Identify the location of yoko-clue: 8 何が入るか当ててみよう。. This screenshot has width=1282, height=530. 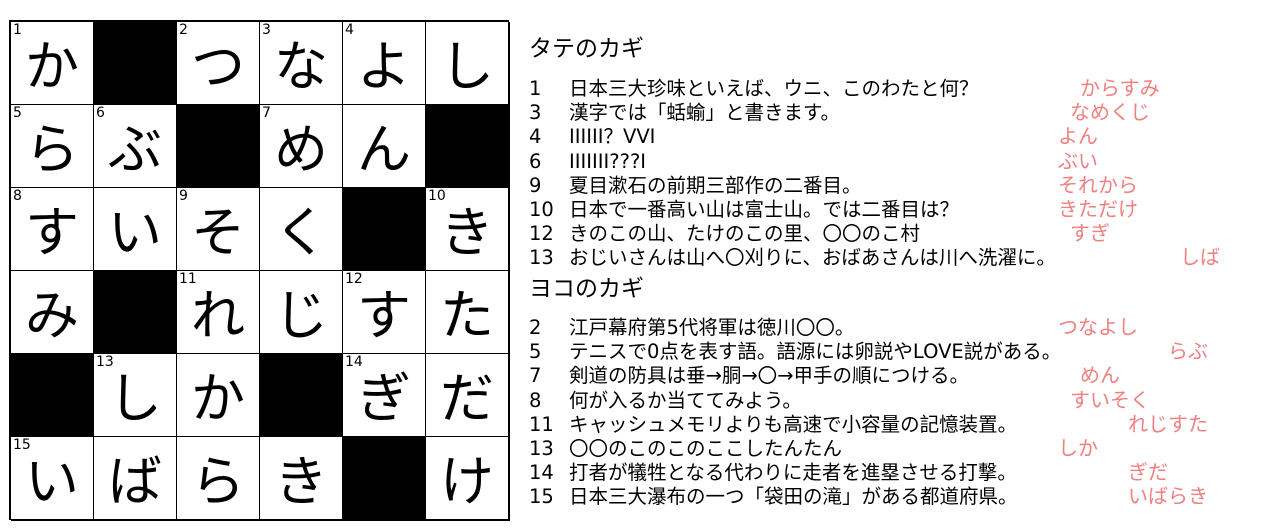
(665, 400).